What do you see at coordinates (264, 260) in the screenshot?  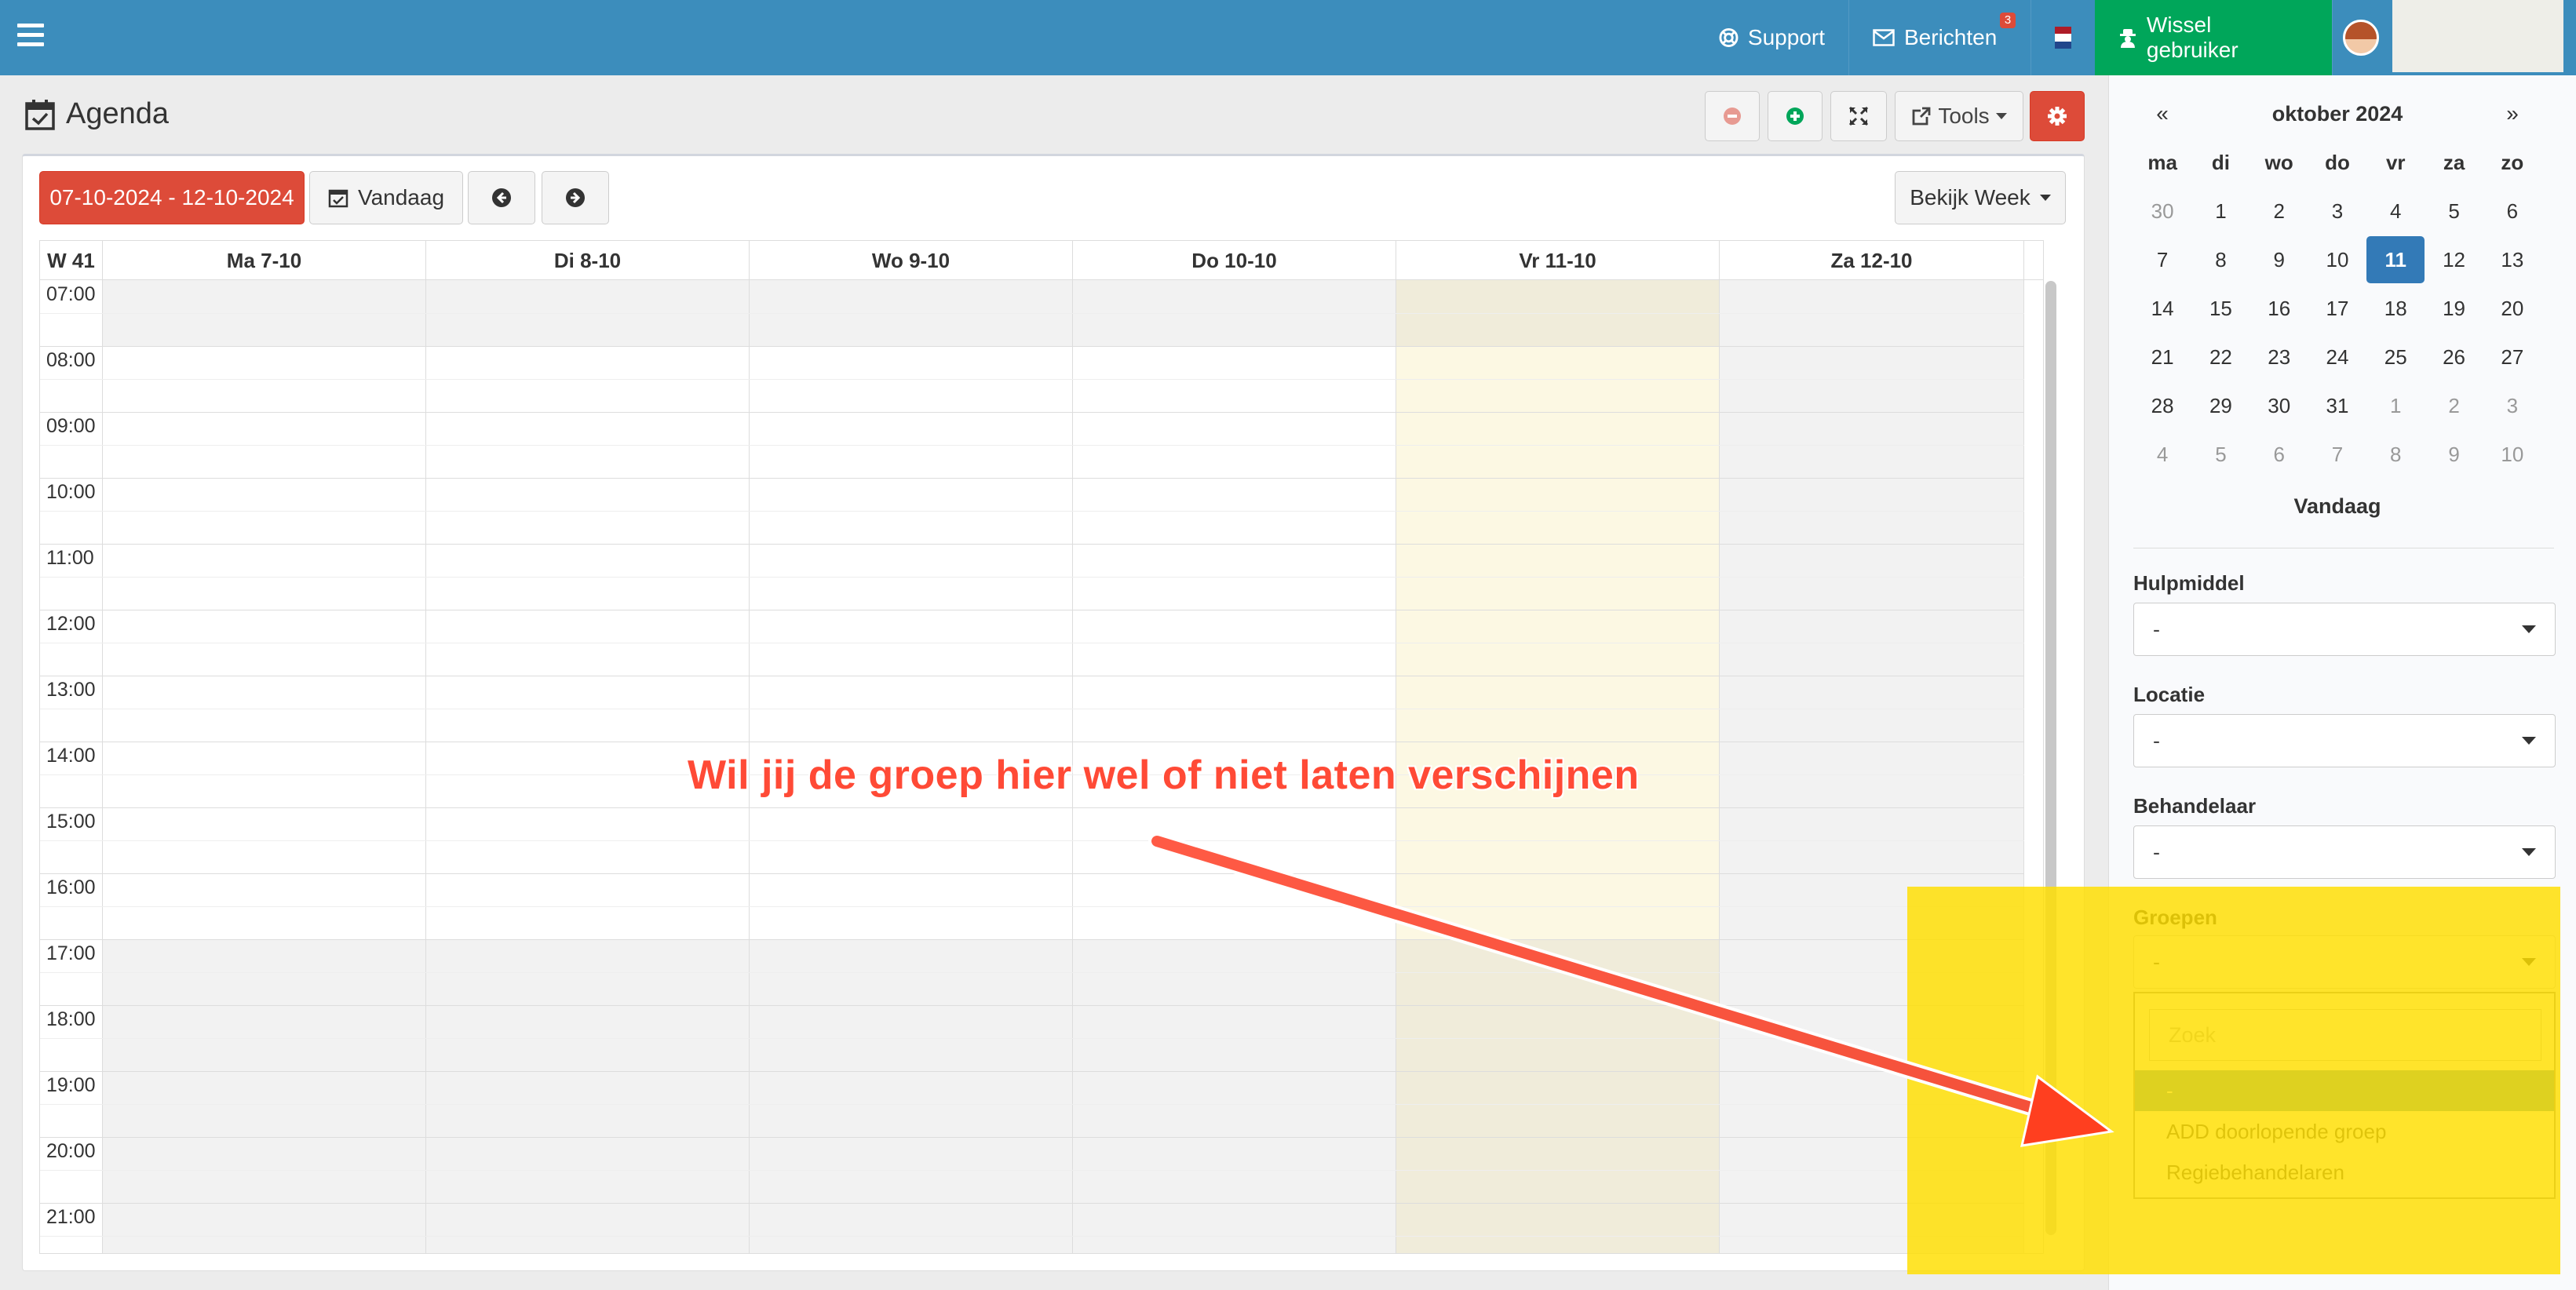 I see `day-header-mon: Ma 7-10` at bounding box center [264, 260].